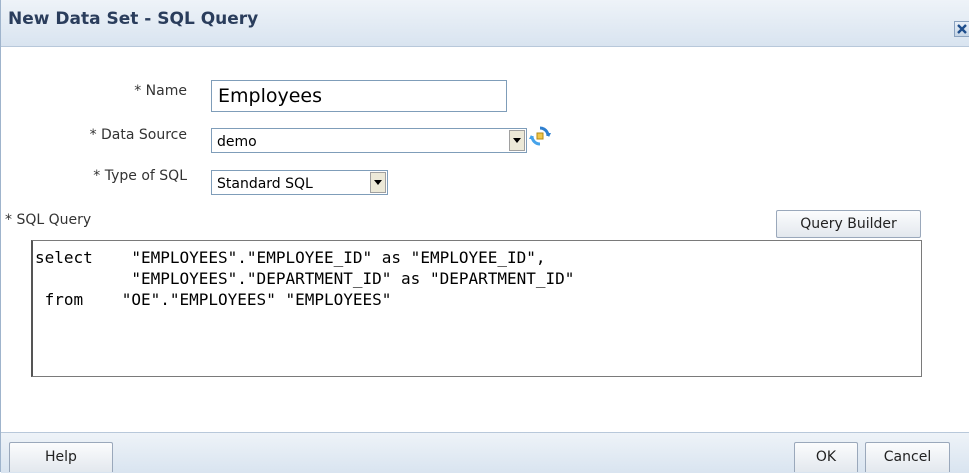 The width and height of the screenshot is (969, 473). I want to click on dialog-title-bar: New Data Set - SQL Query, so click(485, 23).